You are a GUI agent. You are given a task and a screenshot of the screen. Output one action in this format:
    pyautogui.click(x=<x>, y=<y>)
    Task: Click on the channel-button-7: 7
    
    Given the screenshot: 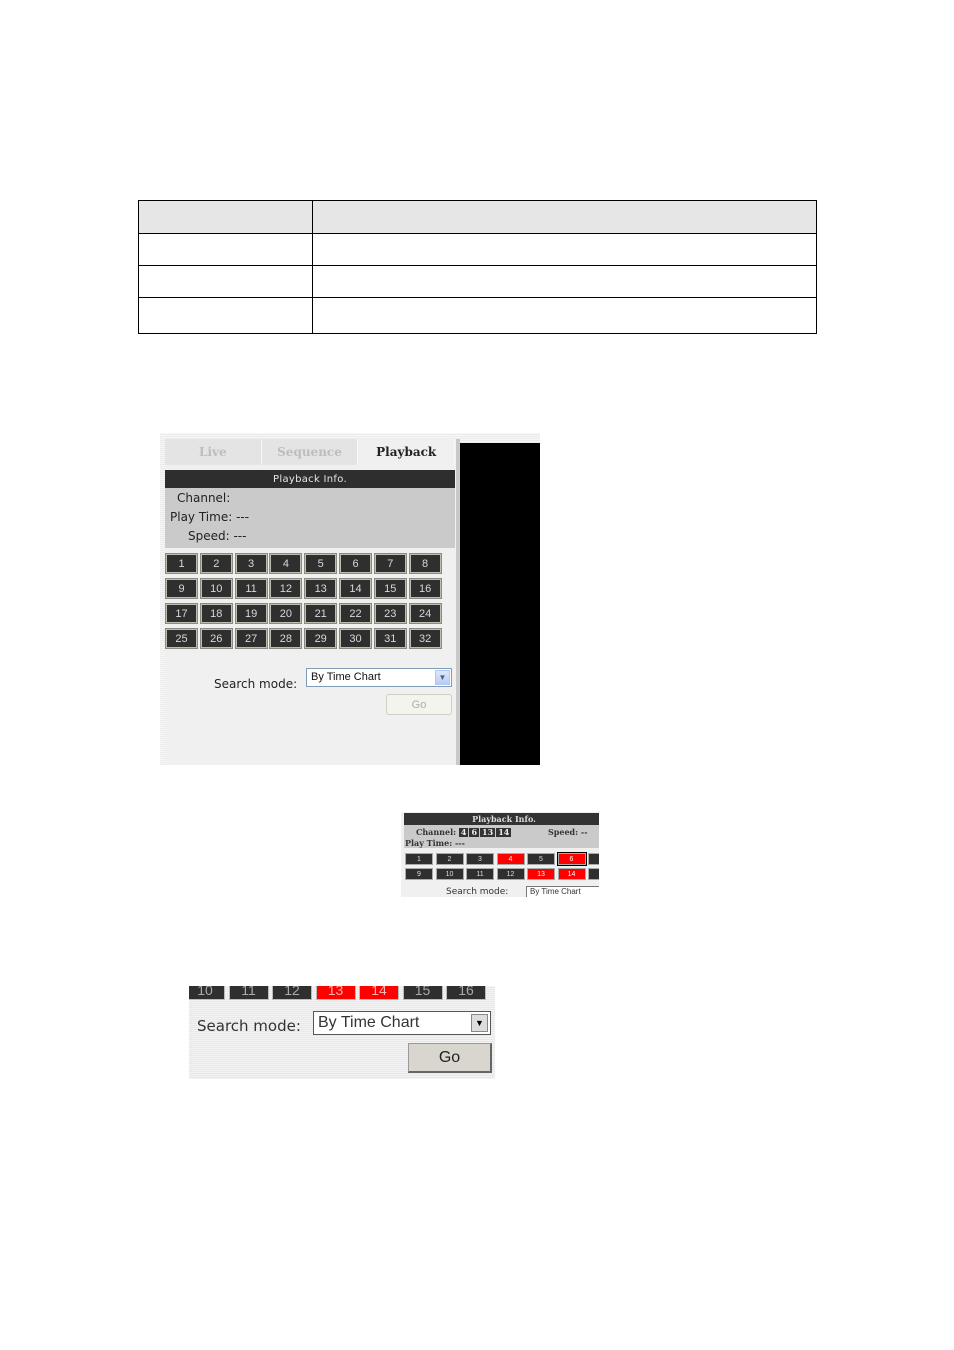 What is the action you would take?
    pyautogui.click(x=390, y=563)
    